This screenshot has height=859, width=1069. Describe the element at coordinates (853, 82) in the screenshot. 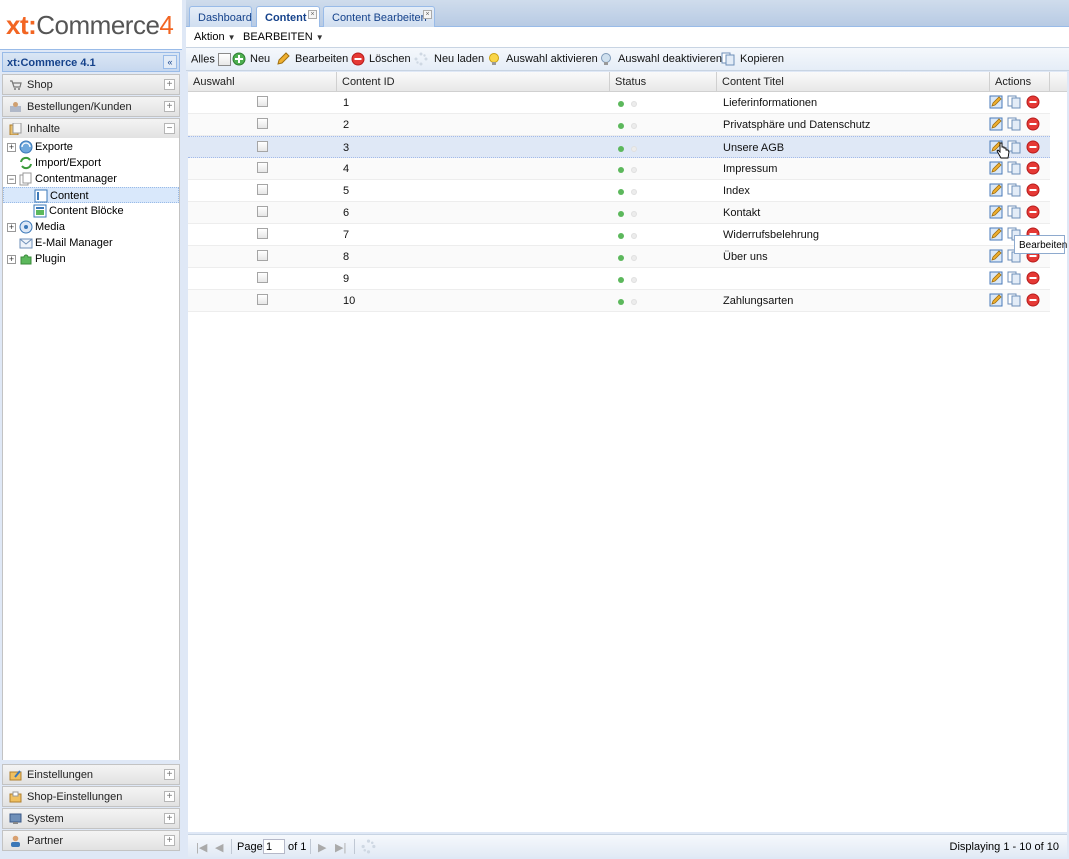

I see `column-header-content-titel: Content Titel` at that location.